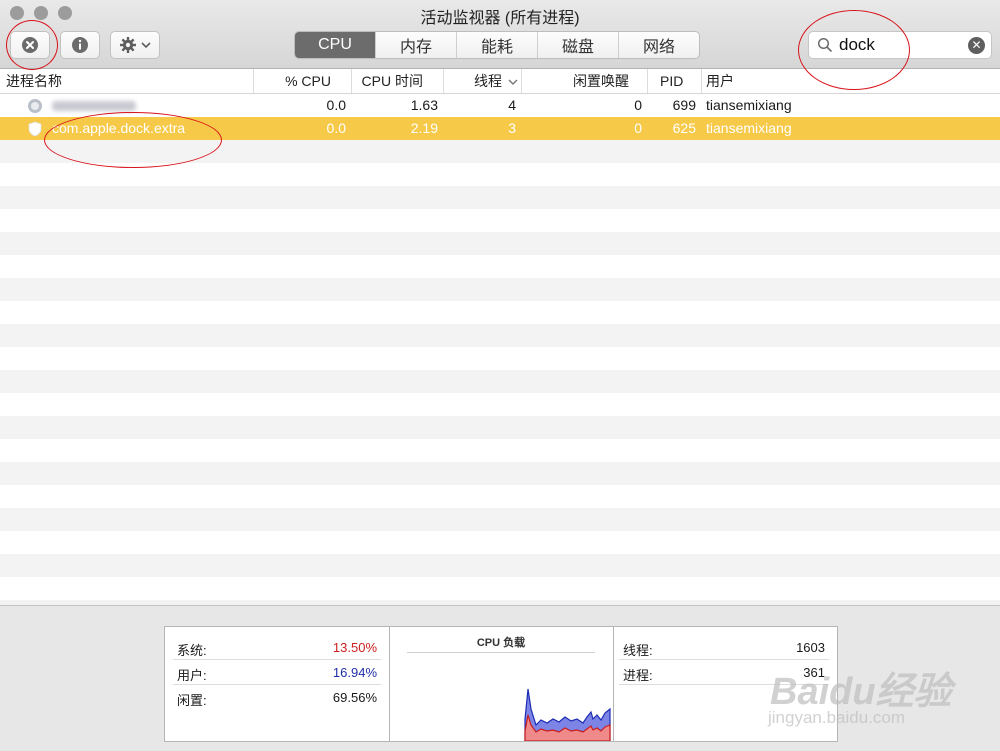 This screenshot has width=1000, height=751. Describe the element at coordinates (335, 45) in the screenshot. I see `tab-cpu: CPU` at that location.